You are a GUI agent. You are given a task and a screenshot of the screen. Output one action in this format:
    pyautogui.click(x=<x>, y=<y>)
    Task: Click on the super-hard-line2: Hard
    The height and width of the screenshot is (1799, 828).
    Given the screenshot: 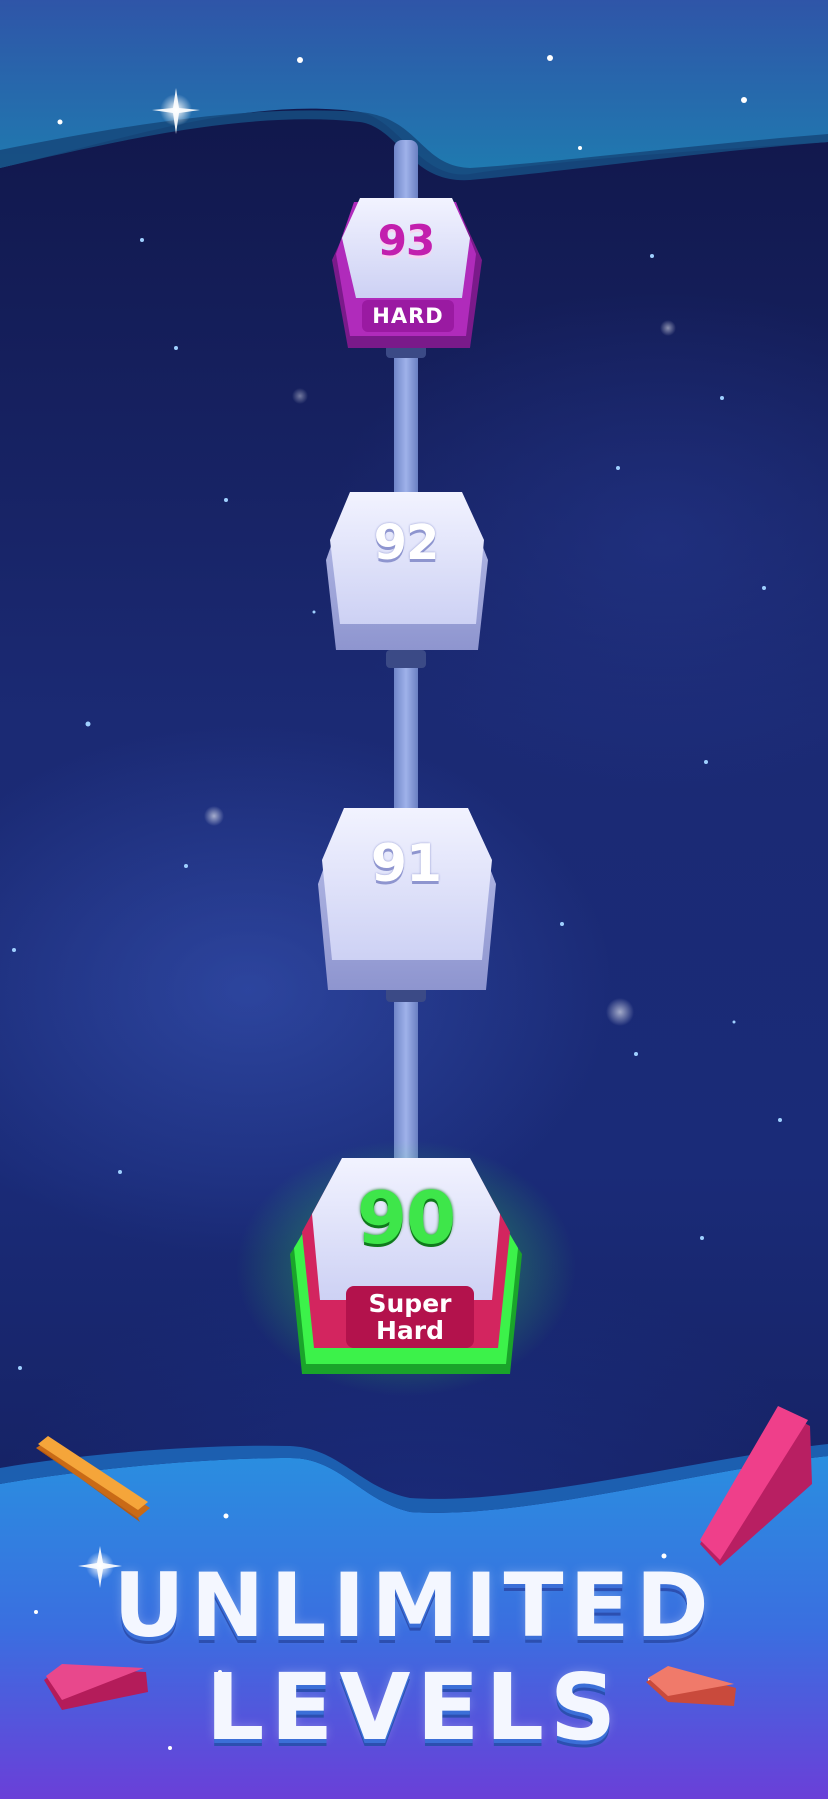 What is the action you would take?
    pyautogui.click(x=410, y=1330)
    